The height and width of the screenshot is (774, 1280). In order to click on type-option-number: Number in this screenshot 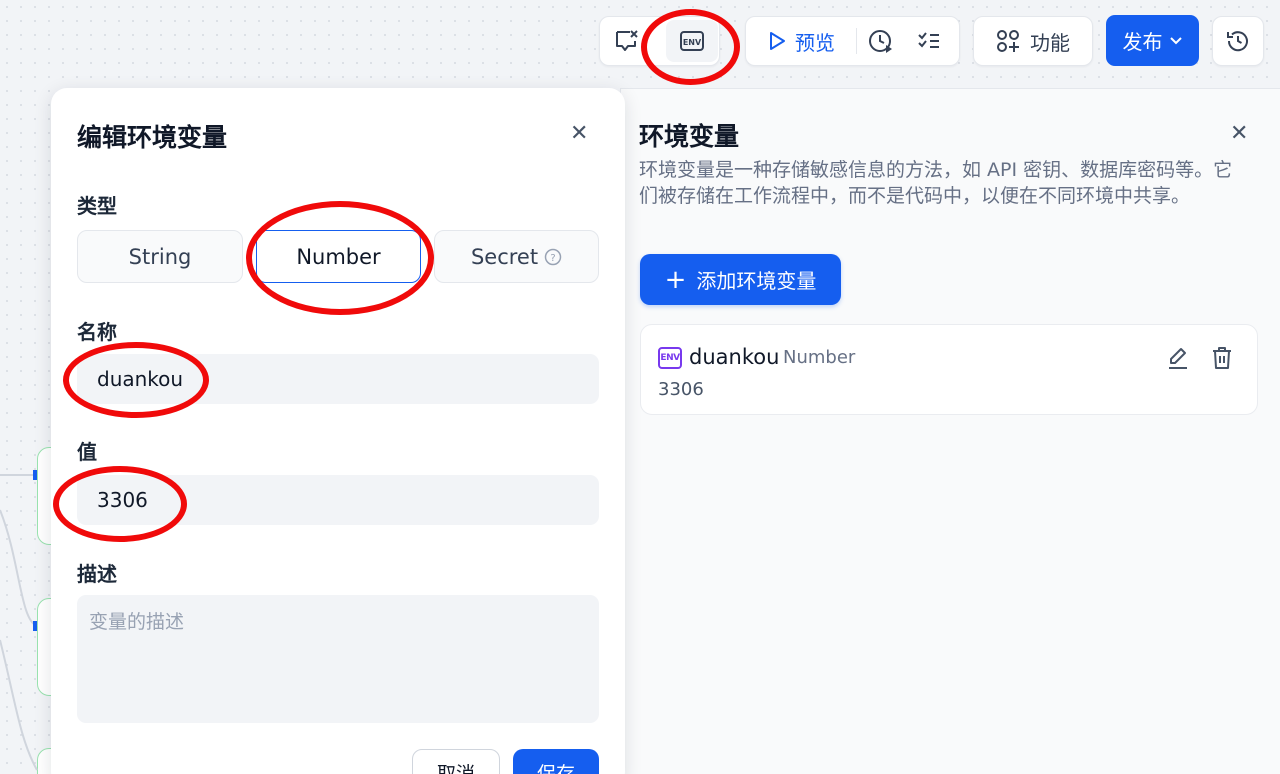, I will do `click(338, 256)`.